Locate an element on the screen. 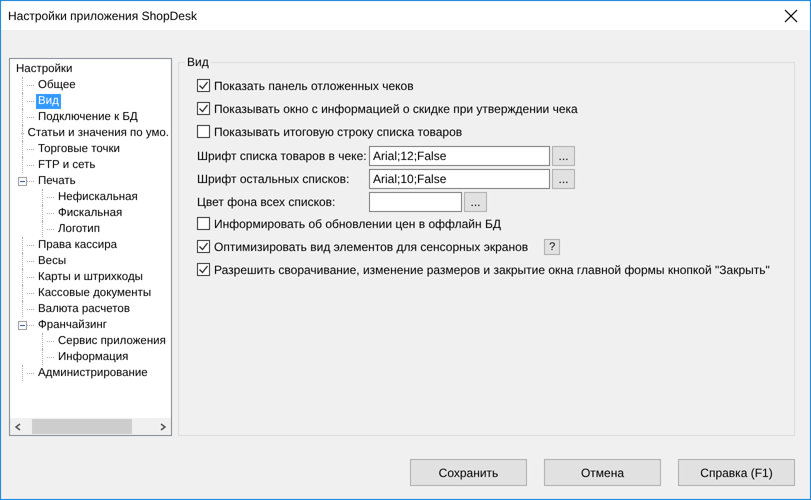 This screenshot has width=811, height=500. tree-item: Нефискальная is located at coordinates (98, 197).